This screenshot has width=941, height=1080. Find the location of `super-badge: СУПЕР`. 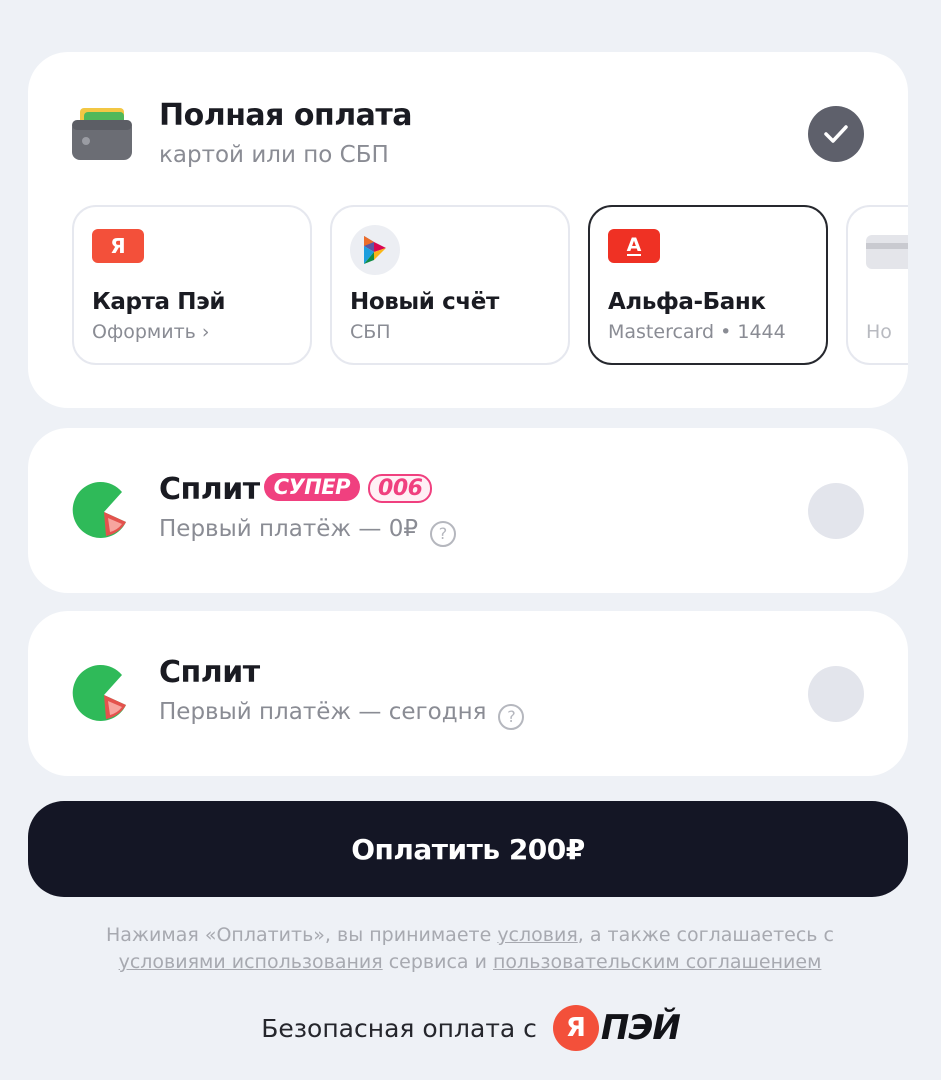

super-badge: СУПЕР is located at coordinates (312, 487).